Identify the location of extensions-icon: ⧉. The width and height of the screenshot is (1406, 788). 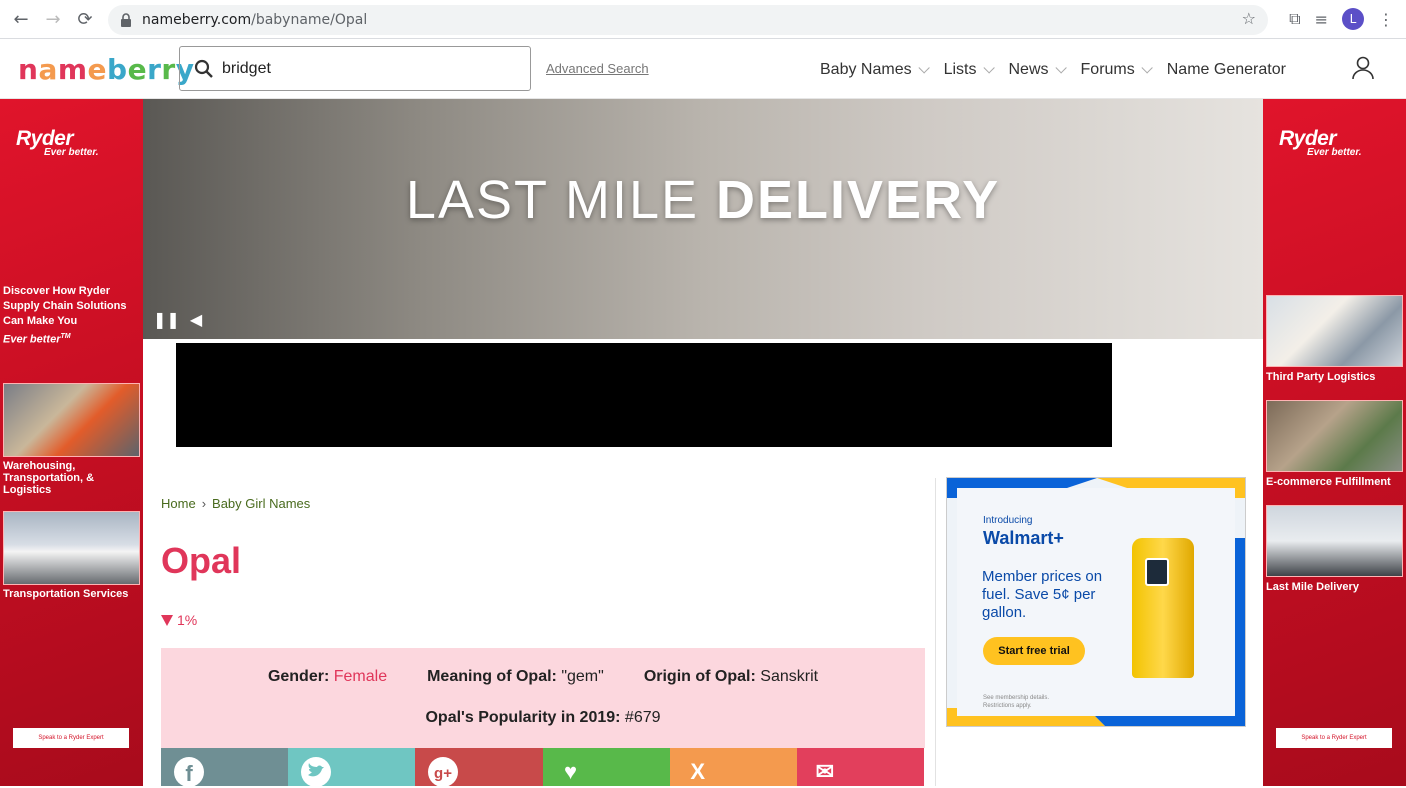
(1294, 19).